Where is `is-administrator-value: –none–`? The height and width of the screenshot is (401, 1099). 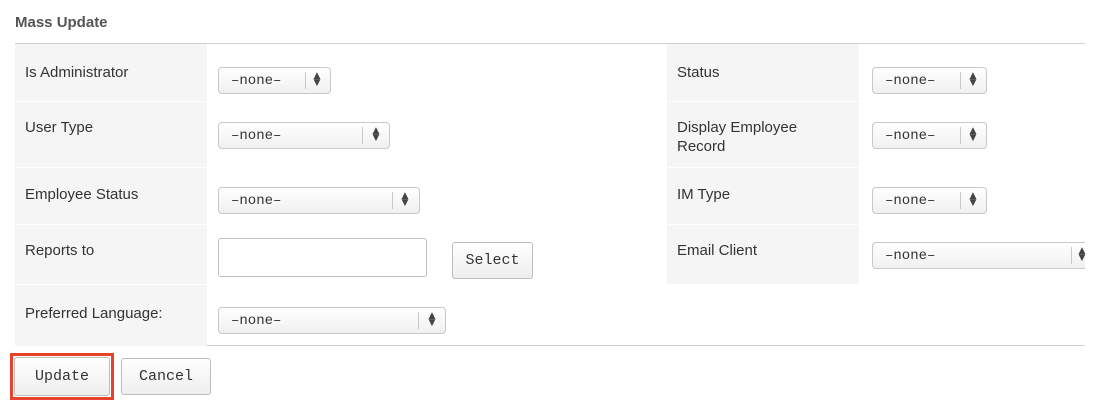
is-administrator-value: –none– is located at coordinates (256, 81).